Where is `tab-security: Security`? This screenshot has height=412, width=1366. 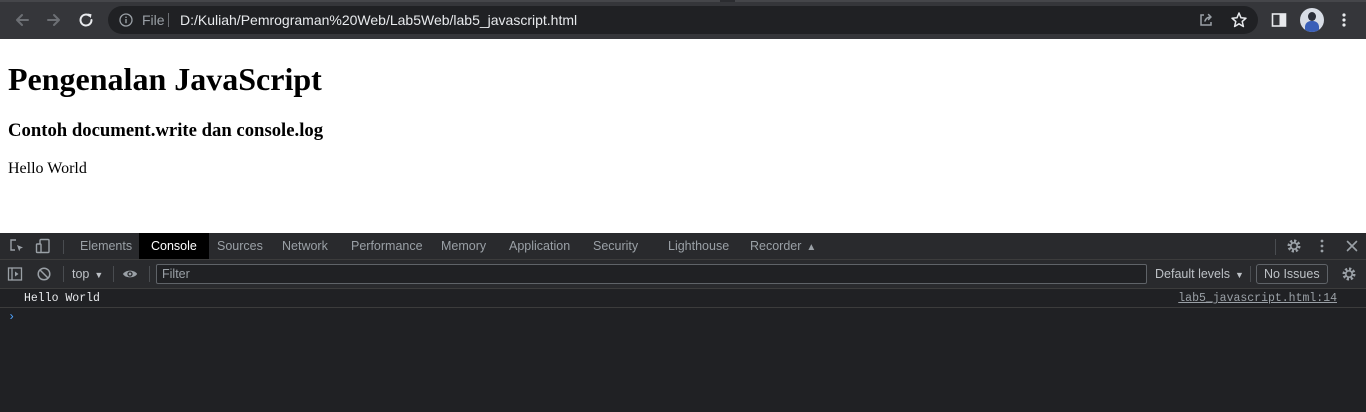 tab-security: Security is located at coordinates (615, 246).